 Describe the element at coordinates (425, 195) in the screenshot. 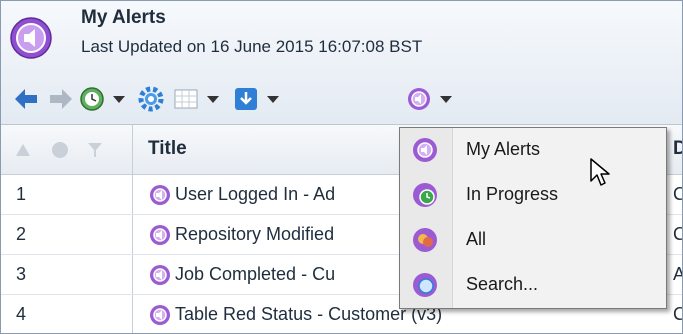

I see `in-progress-icon` at that location.